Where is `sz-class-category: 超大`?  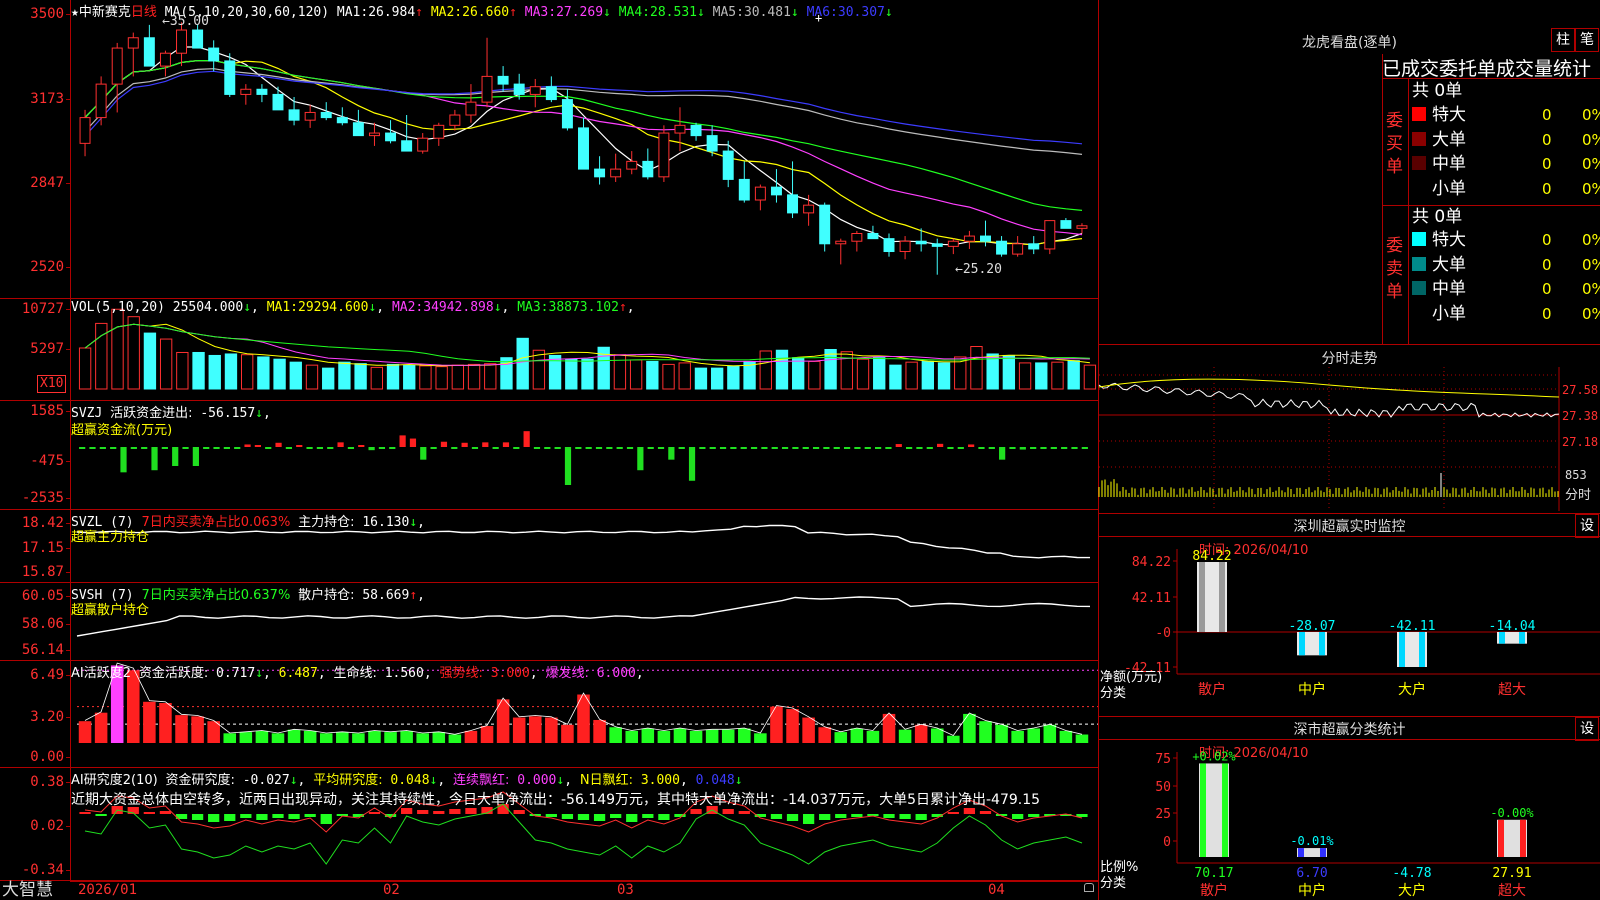 sz-class-category: 超大 is located at coordinates (1512, 891).